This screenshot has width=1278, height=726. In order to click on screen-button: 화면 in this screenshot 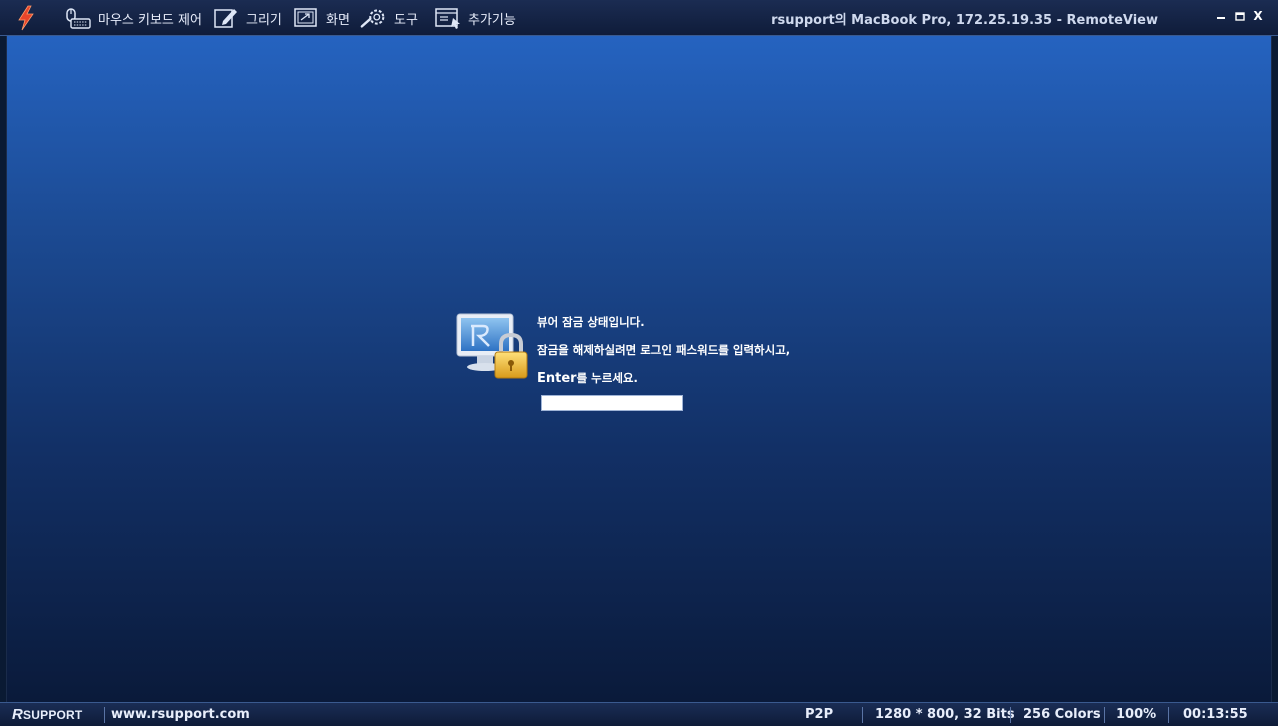, I will do `click(321, 18)`.